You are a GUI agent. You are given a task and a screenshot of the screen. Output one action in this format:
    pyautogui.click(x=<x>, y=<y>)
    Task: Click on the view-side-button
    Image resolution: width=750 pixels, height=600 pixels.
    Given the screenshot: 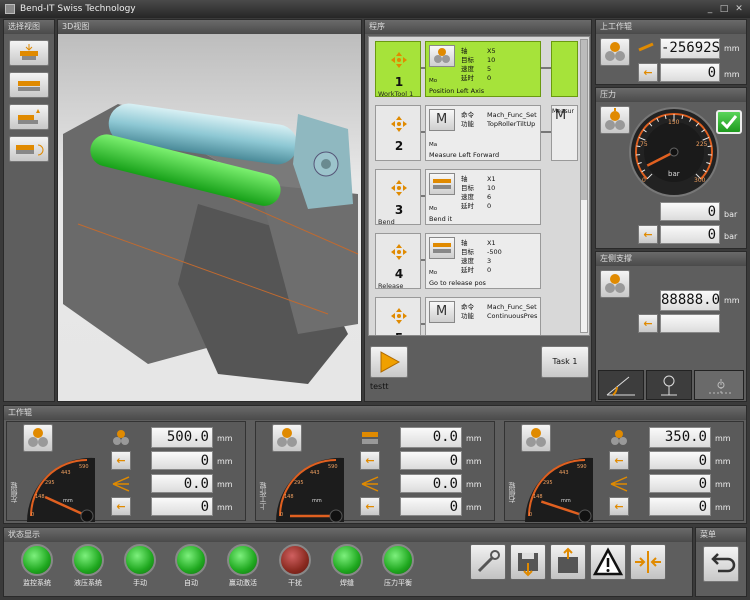 What is the action you would take?
    pyautogui.click(x=29, y=85)
    